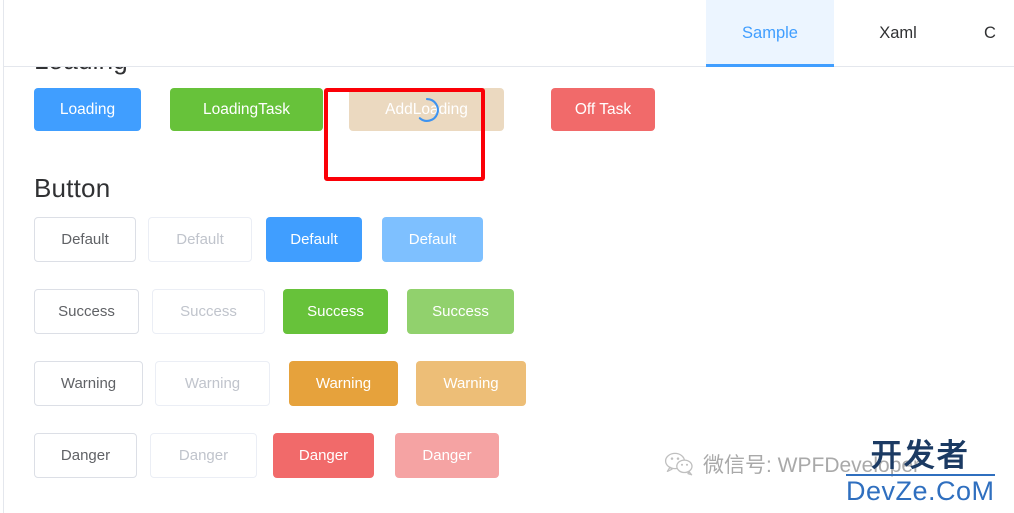  I want to click on success-light-button: Success, so click(460, 311).